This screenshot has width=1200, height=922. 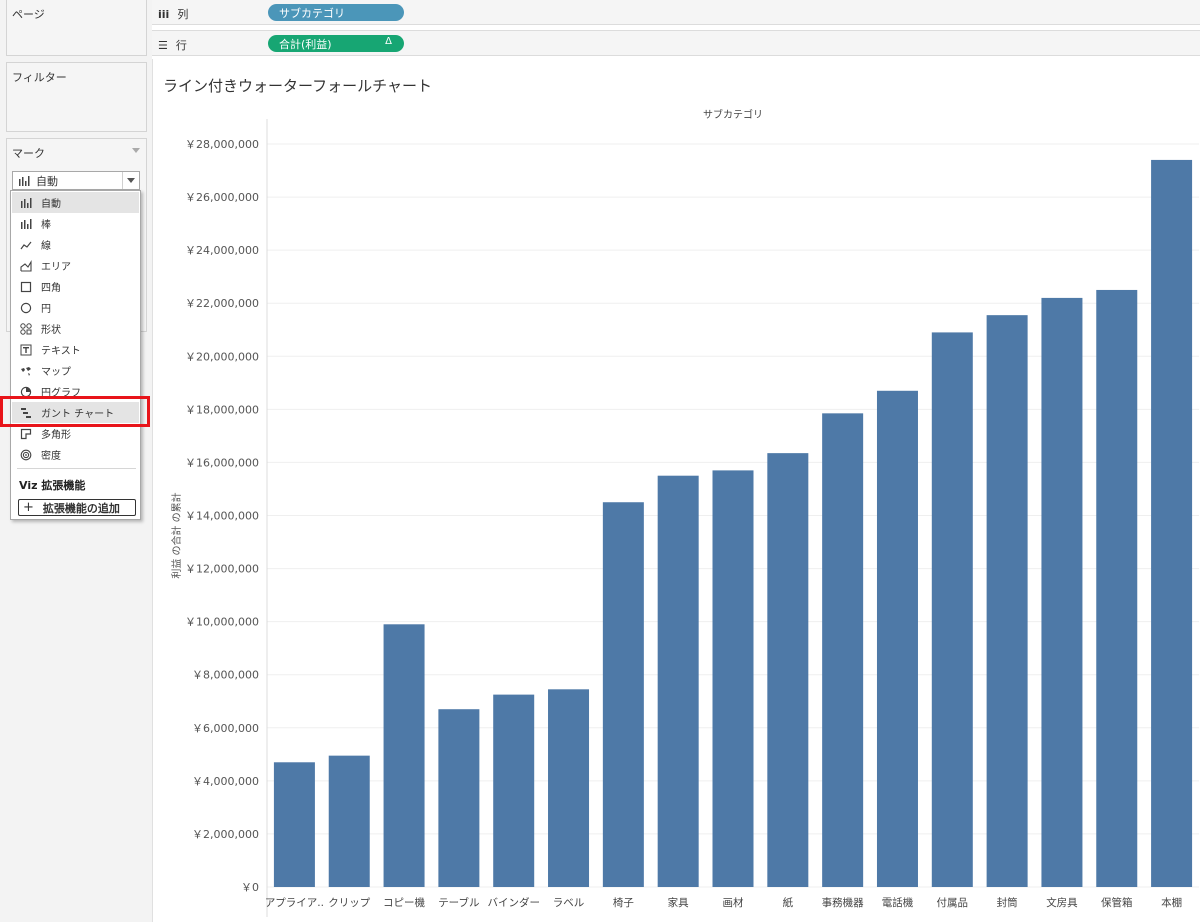 What do you see at coordinates (225, 834) in the screenshot?
I see `y-tick-label: ￥2,000,000` at bounding box center [225, 834].